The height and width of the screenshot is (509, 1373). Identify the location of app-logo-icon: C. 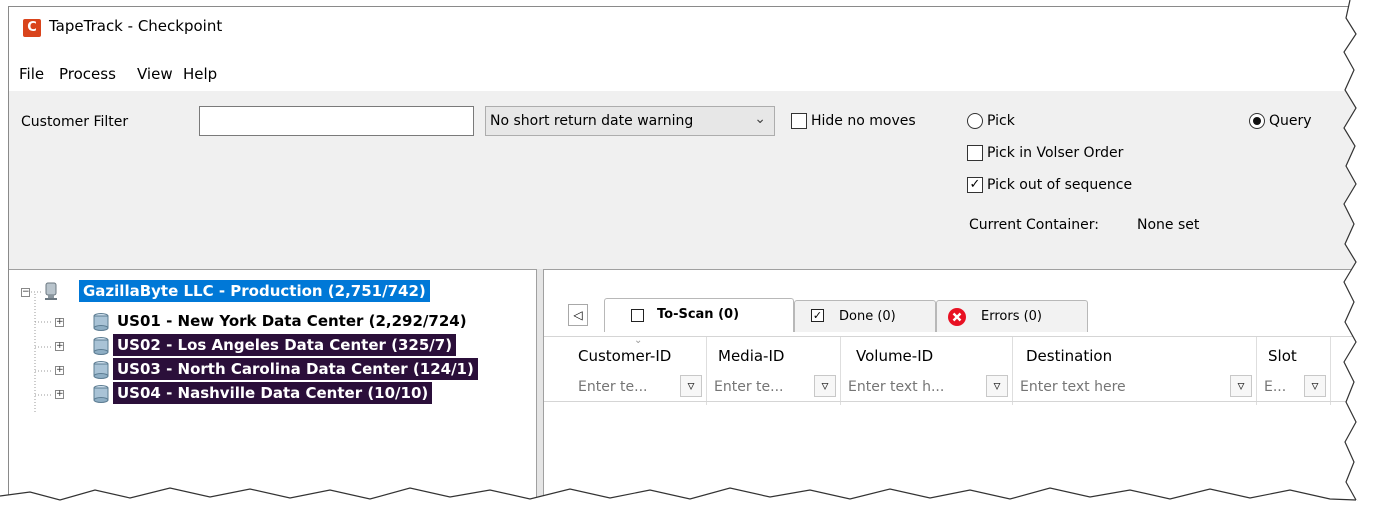
(32, 28).